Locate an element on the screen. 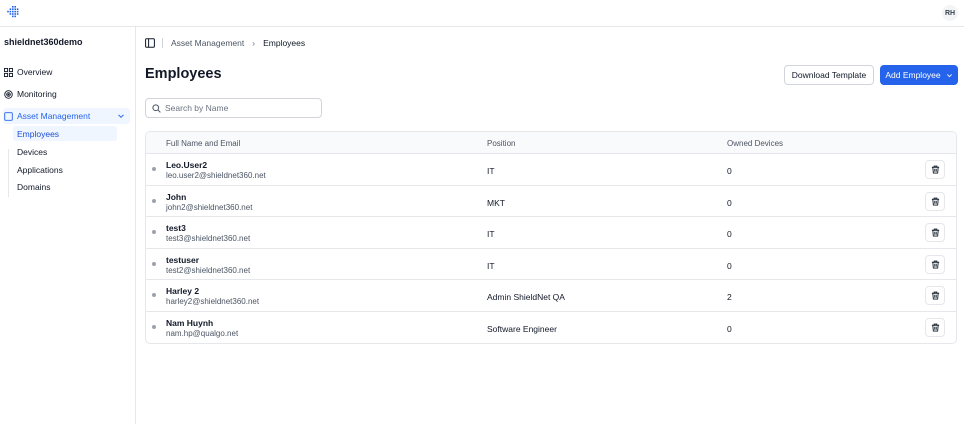 This screenshot has height=424, width=964. employee-name: Leo.User2 is located at coordinates (187, 165).